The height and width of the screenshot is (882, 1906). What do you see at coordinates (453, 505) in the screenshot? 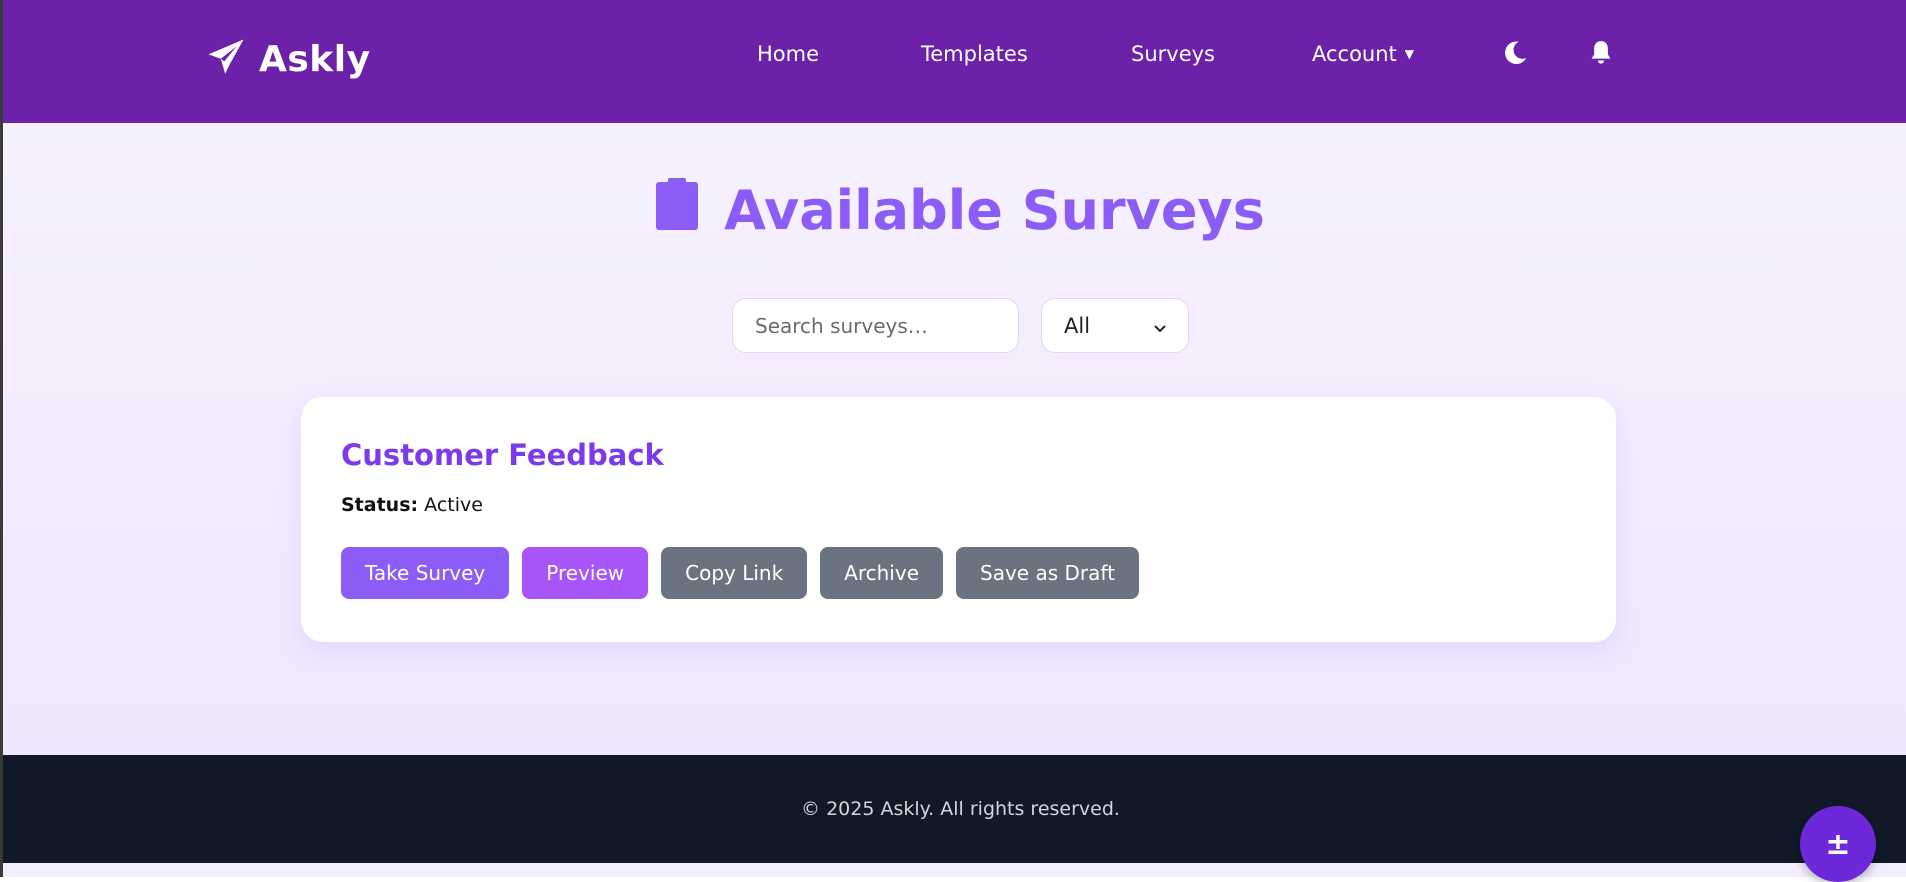
I see `status-value: Active` at bounding box center [453, 505].